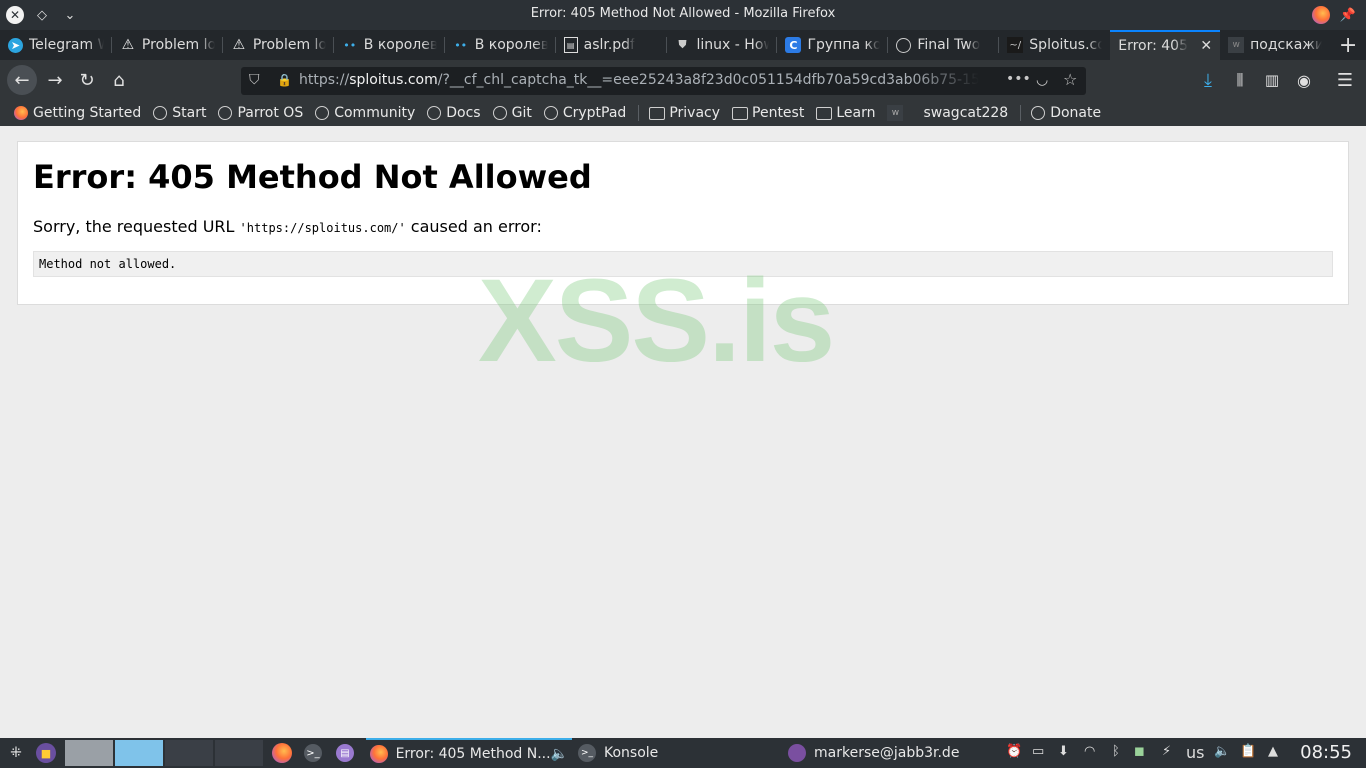 The image size is (1366, 768). What do you see at coordinates (179, 113) in the screenshot?
I see `bookmark-start: Start` at bounding box center [179, 113].